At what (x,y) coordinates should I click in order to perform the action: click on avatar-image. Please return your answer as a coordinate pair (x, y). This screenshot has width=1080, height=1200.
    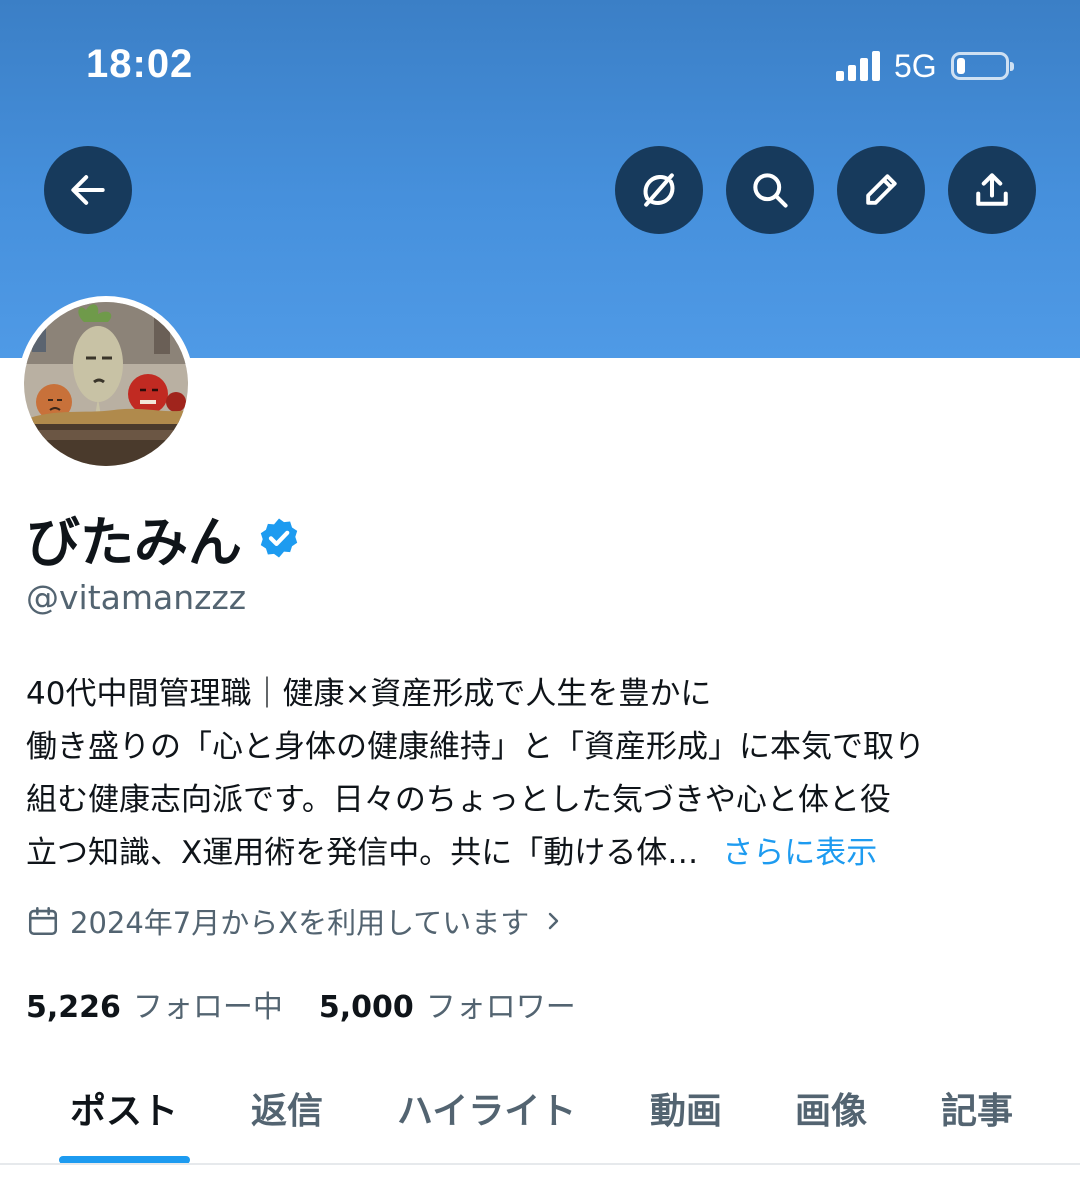
    Looking at the image, I should click on (106, 384).